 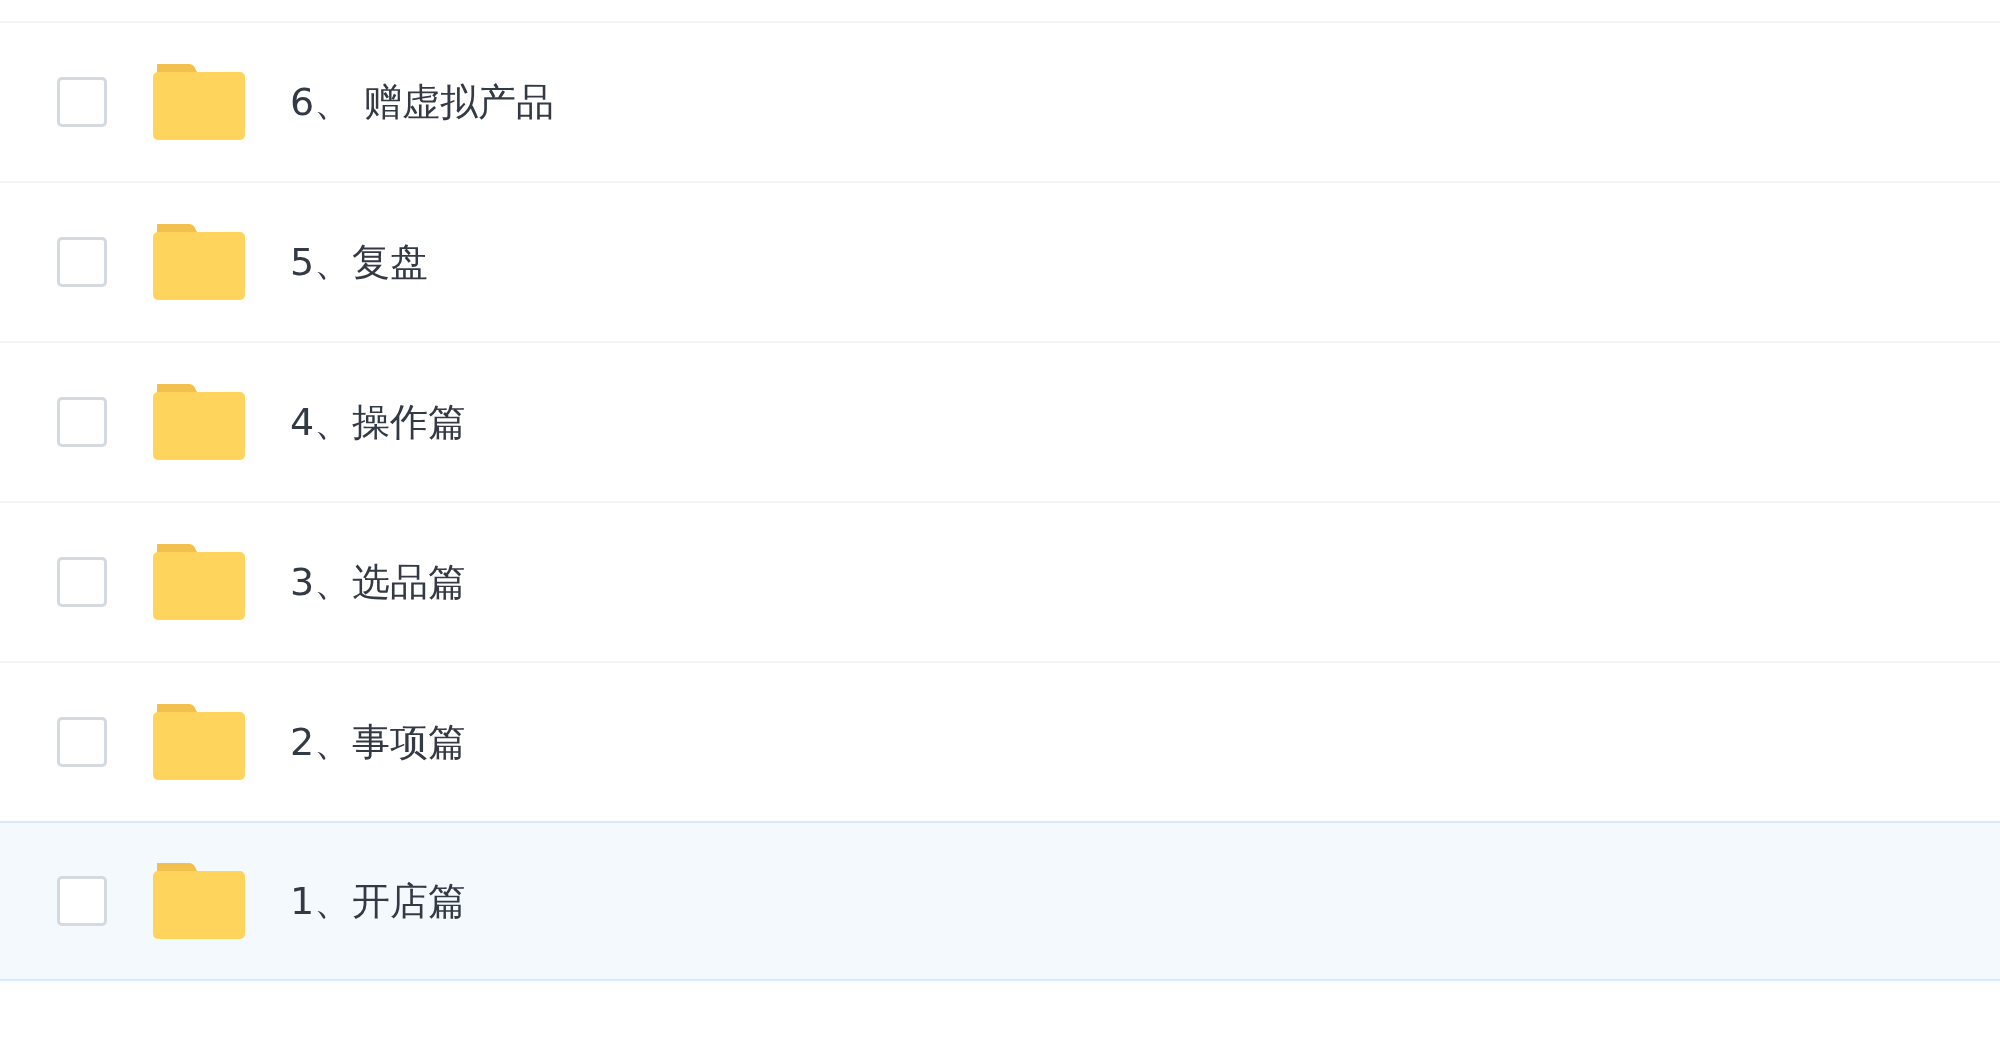 I want to click on folder-name: 4、操作篇, so click(x=378, y=422).